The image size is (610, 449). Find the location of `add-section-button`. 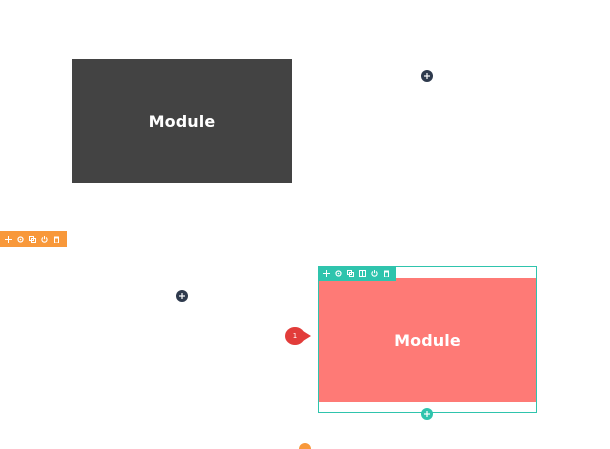

add-section-button is located at coordinates (305, 446).